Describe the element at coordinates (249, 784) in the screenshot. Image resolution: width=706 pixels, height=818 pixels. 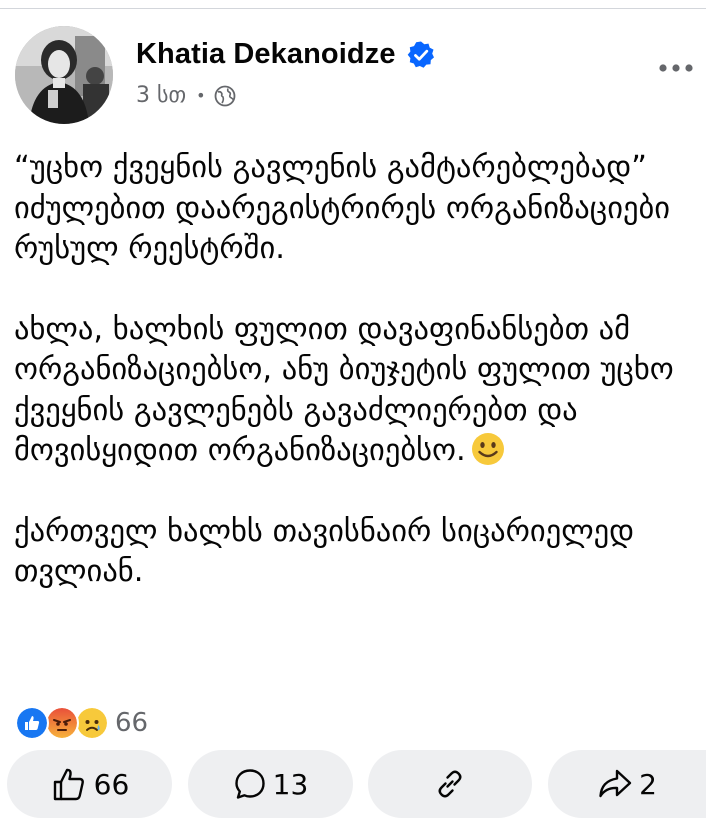
I see `comment-icon` at that location.